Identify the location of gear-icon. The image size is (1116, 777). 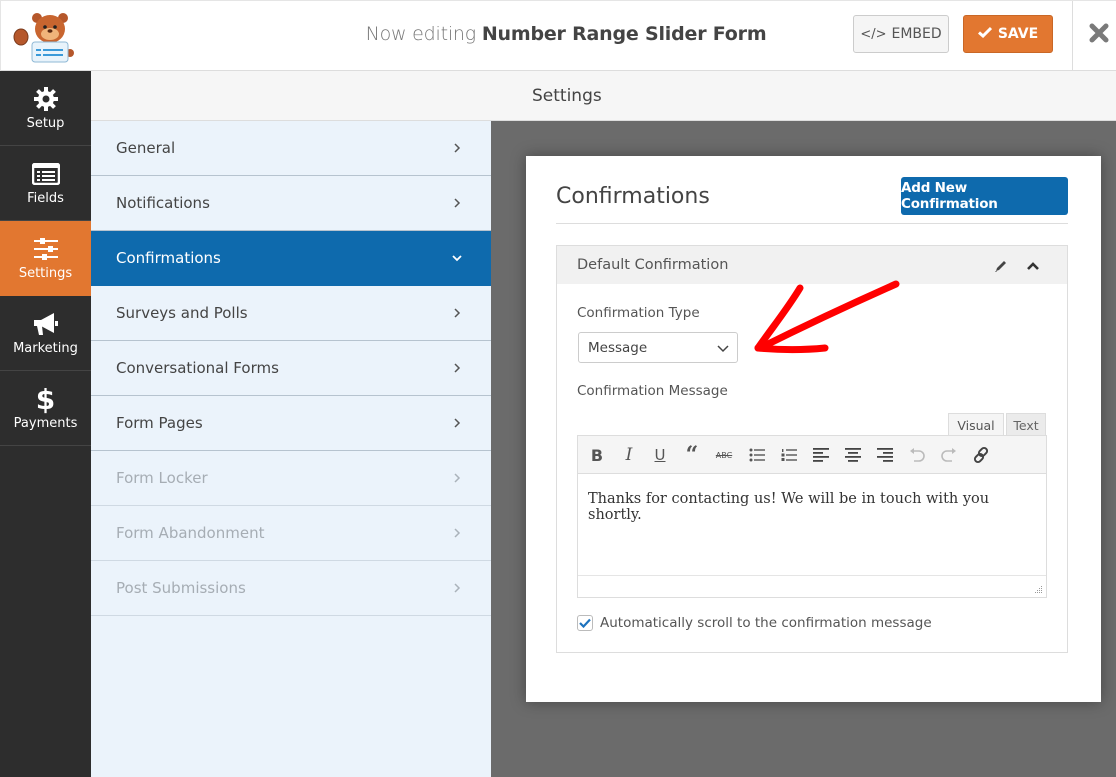
(46, 99).